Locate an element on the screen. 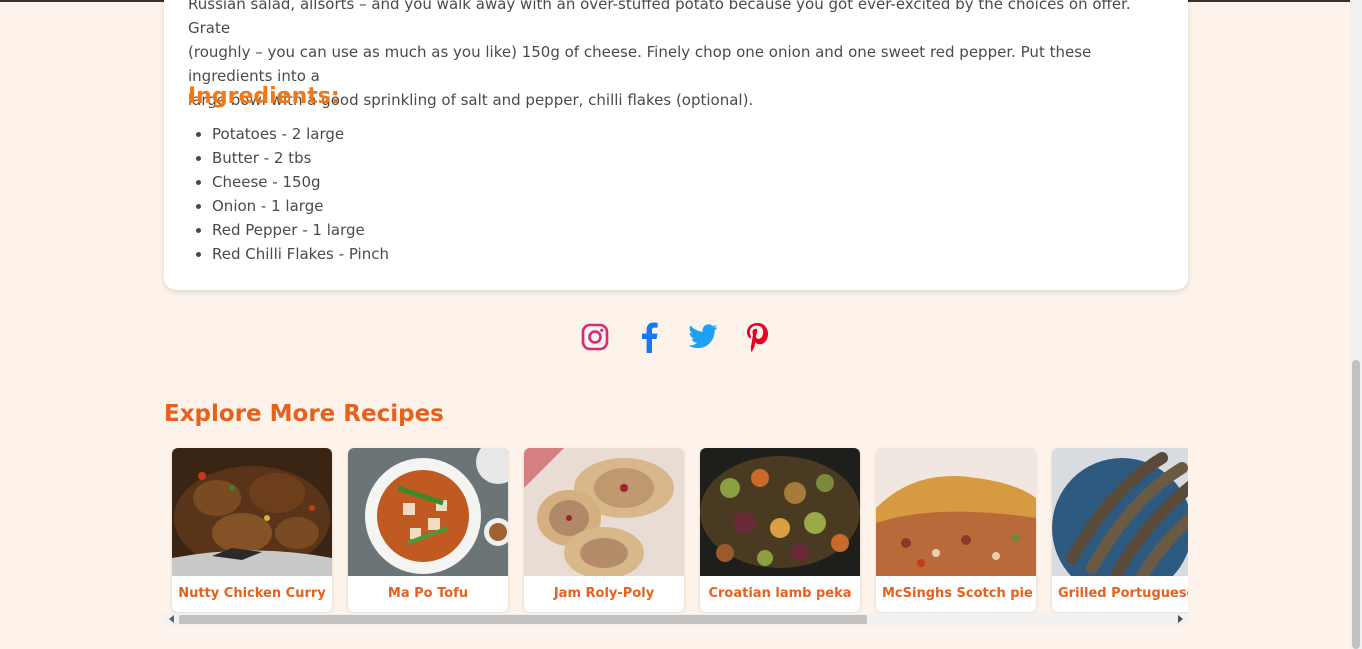 The image size is (1362, 649). twitter-icon is located at coordinates (703, 337).